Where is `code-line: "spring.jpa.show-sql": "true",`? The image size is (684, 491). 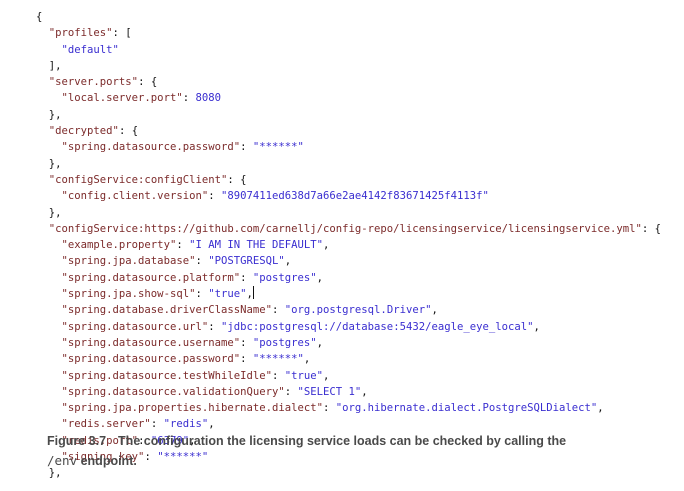
code-line: "spring.jpa.show-sql": "true", is located at coordinates (348, 294).